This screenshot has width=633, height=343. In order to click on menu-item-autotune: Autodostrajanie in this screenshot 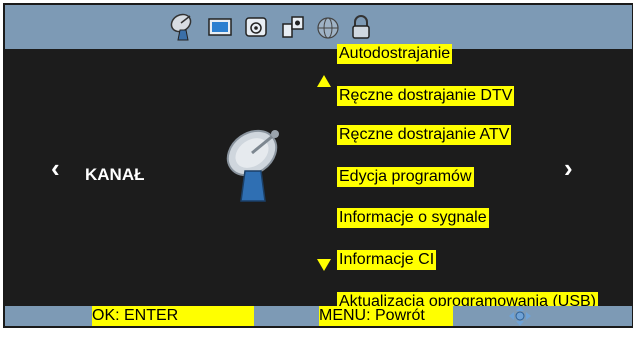, I will do `click(395, 54)`.